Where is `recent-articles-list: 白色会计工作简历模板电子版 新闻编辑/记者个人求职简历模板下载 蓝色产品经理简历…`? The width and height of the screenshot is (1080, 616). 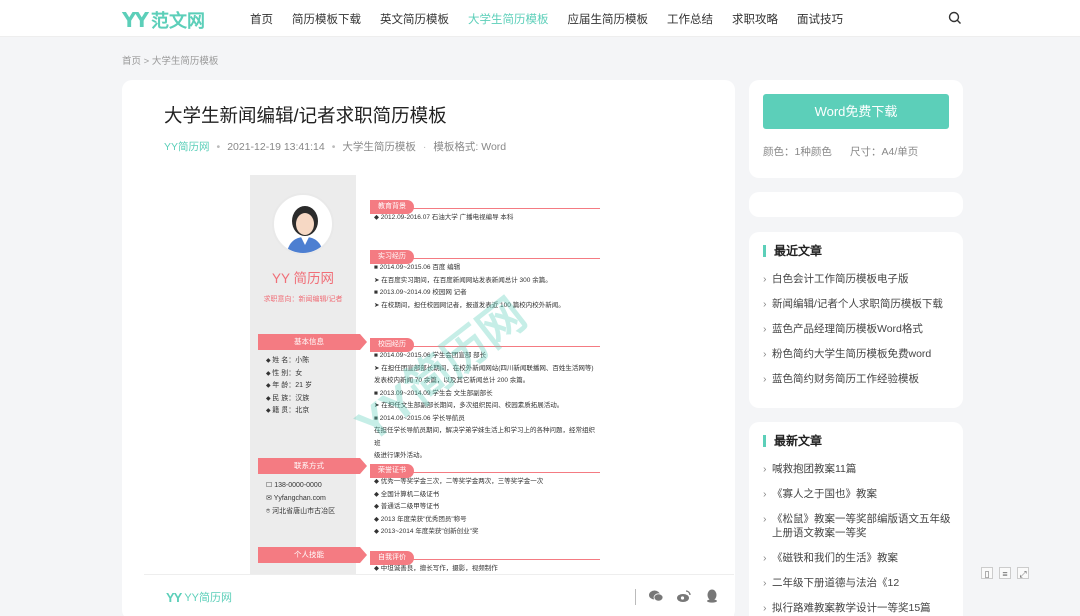 recent-articles-list: 白色会计工作简历模板电子版 新闻编辑/记者个人求职简历模板下载 蓝色产品经理简历… is located at coordinates (858, 329).